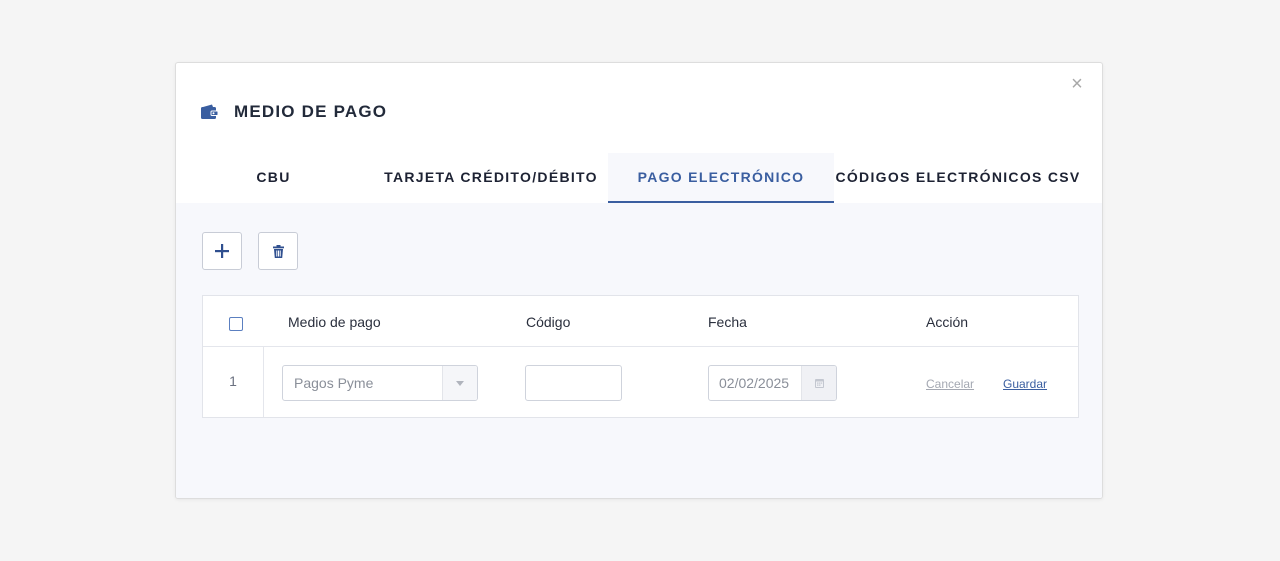  I want to click on close-button: ×, so click(1077, 84).